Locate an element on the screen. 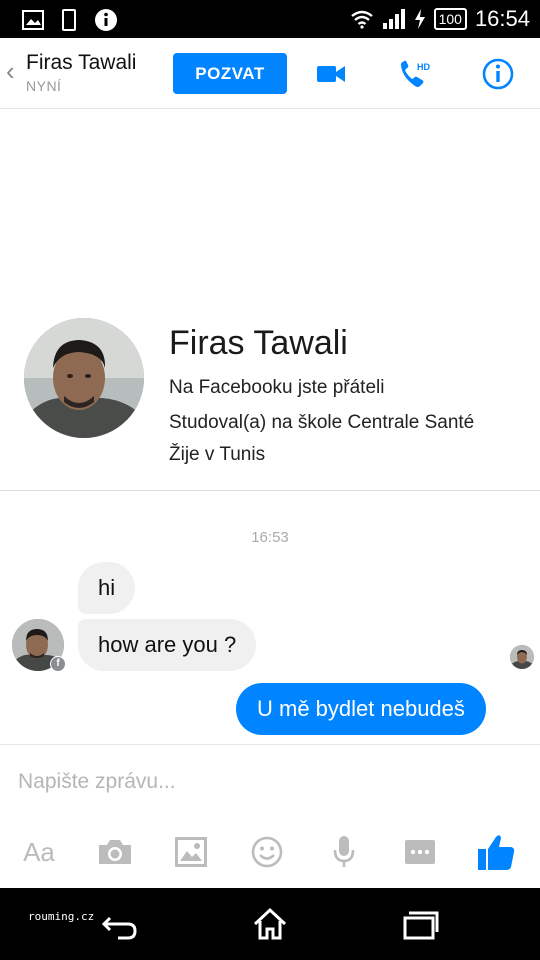 The width and height of the screenshot is (540, 960). conversation-header: ‹ Firas Tawali NYNÍ POZVAT HD is located at coordinates (270, 73).